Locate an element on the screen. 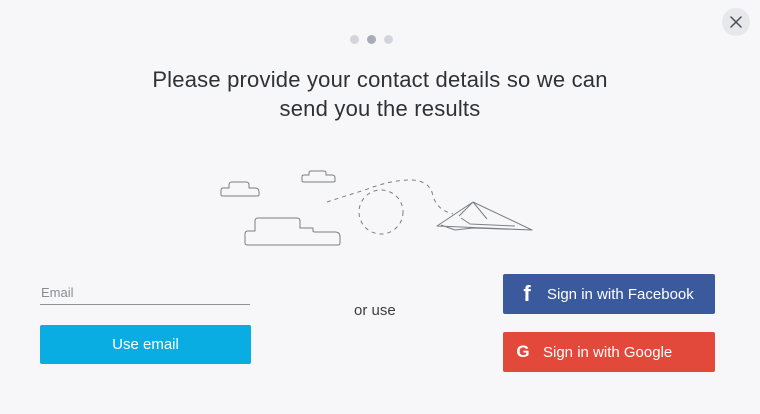 Image resolution: width=760 pixels, height=414 pixels. paper-plane-illustration is located at coordinates (376, 208).